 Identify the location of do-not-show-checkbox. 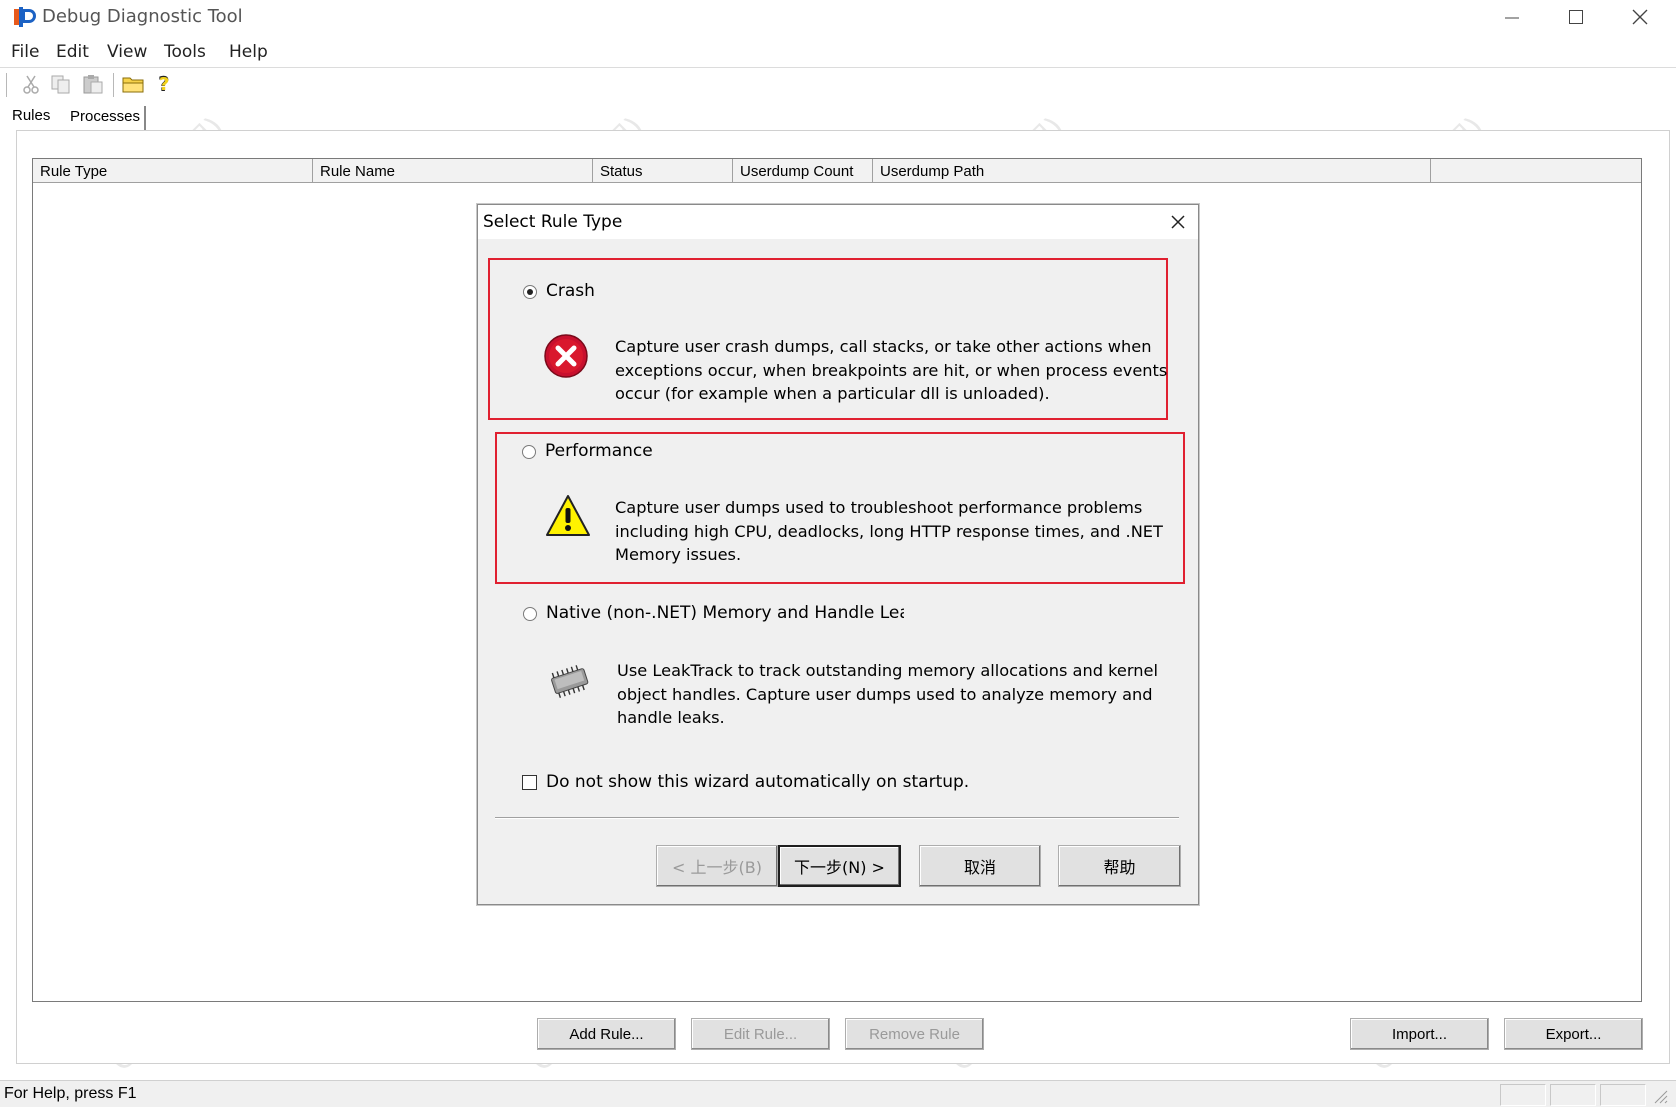
(529, 782).